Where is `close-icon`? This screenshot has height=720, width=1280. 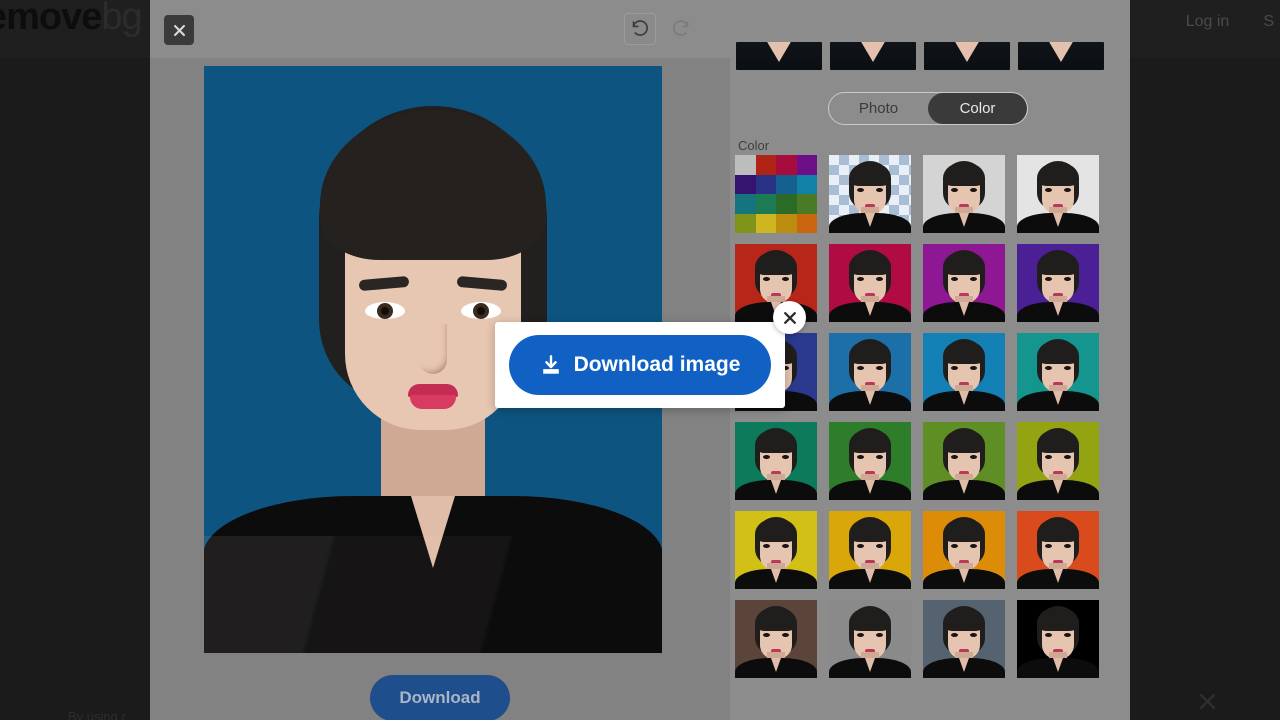 close-icon is located at coordinates (179, 30).